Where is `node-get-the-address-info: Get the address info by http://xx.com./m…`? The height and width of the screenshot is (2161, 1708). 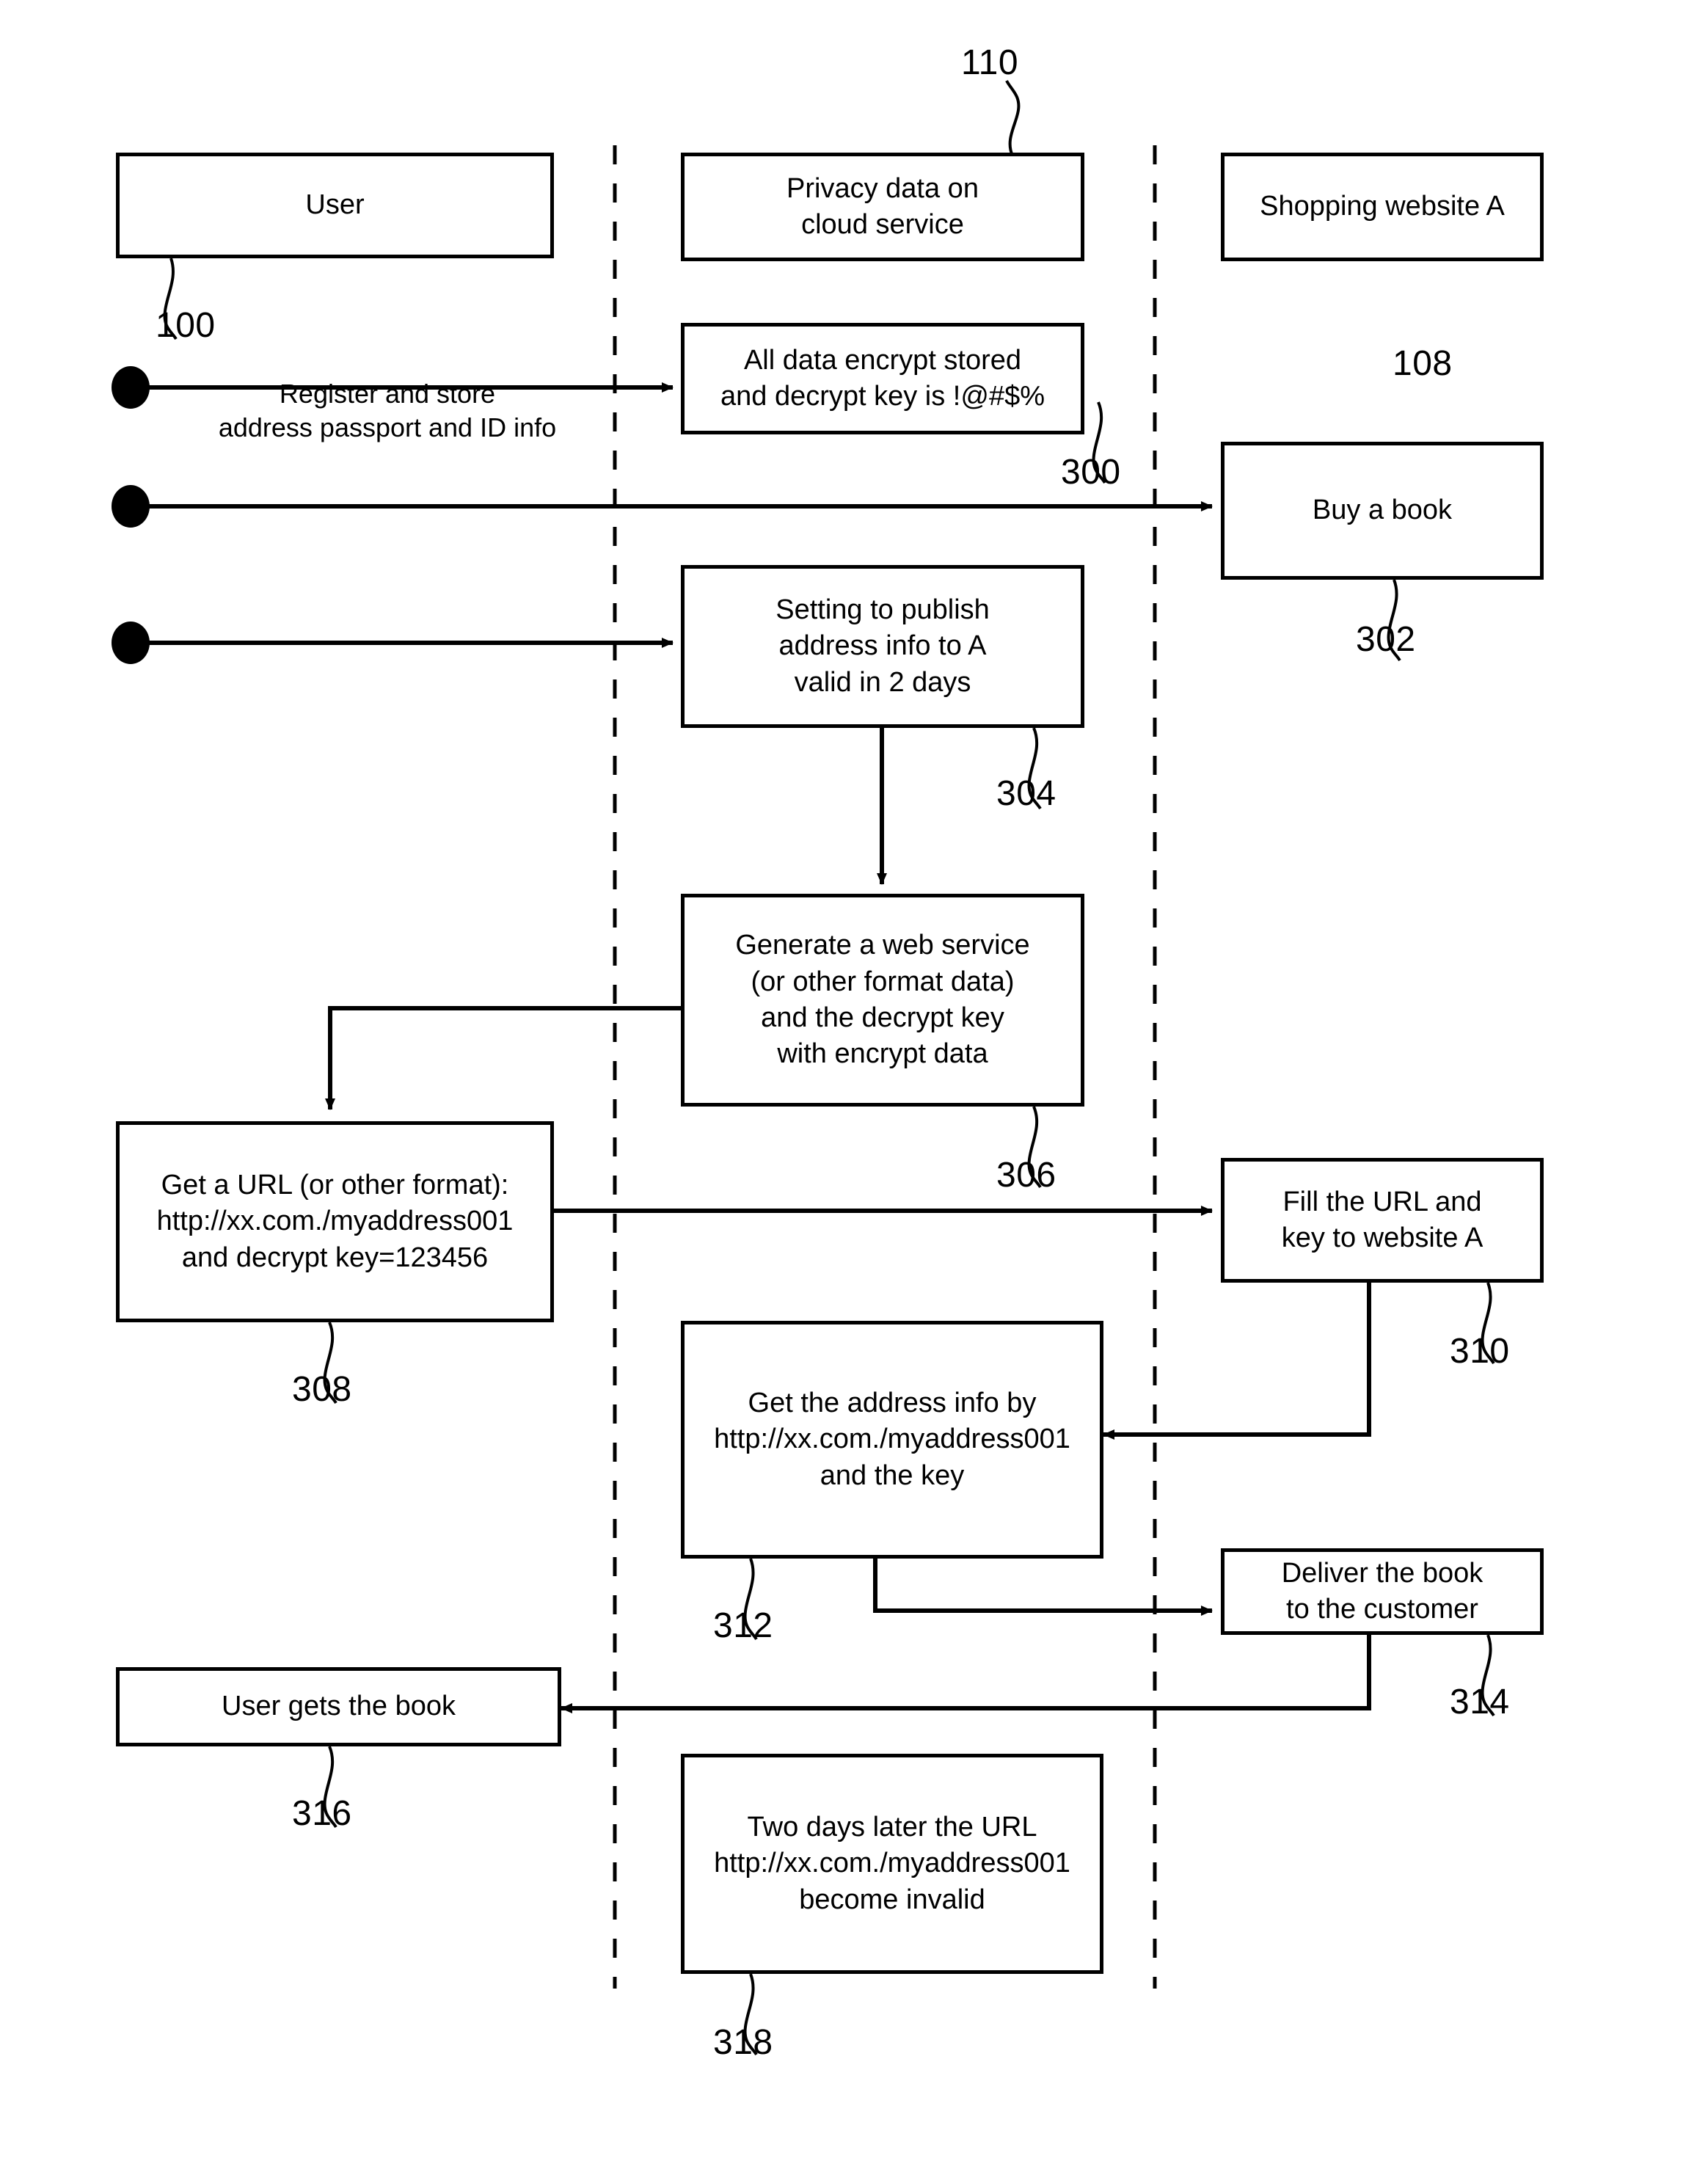 node-get-the-address-info: Get the address info by http://xx.com./m… is located at coordinates (892, 1440).